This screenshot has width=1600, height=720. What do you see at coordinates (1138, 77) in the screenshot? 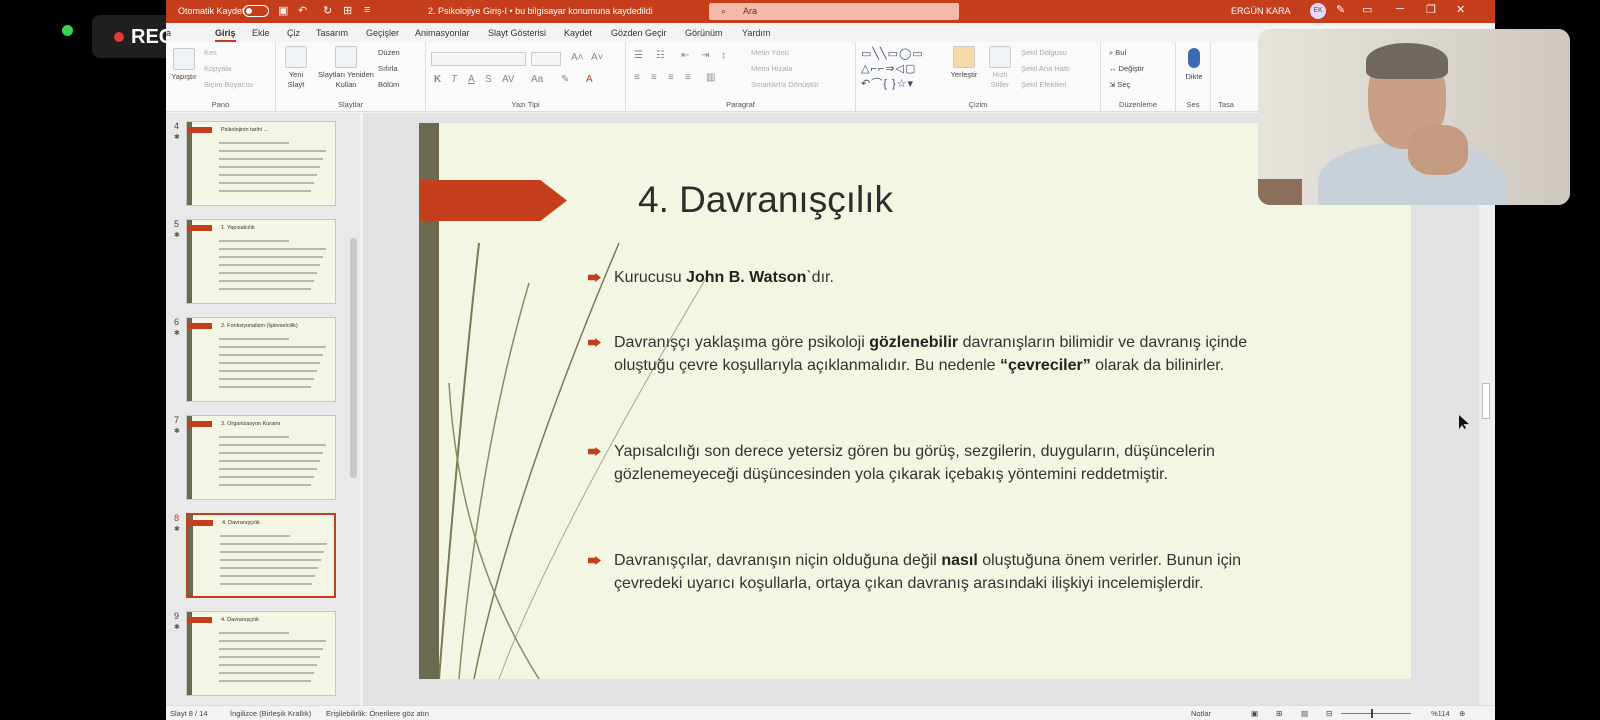
I see `editing-group: ⌕ Bul ↔ Değiştir ⇲ Seç Düzenleme` at bounding box center [1138, 77].